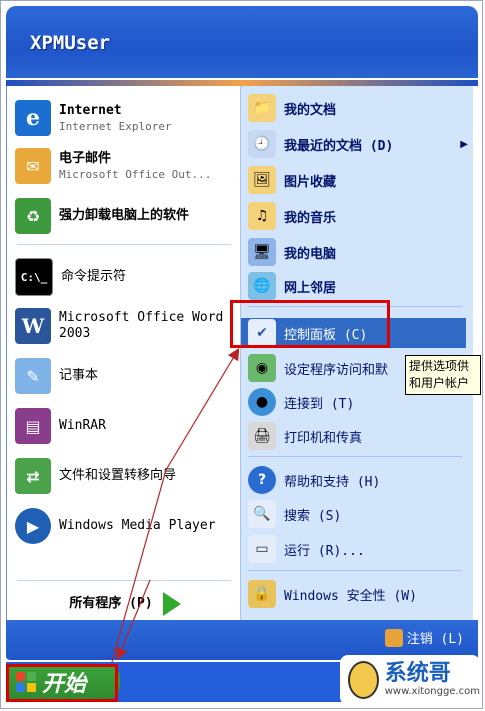  Describe the element at coordinates (175, 505) in the screenshot. I see `annotation-arrows` at that location.